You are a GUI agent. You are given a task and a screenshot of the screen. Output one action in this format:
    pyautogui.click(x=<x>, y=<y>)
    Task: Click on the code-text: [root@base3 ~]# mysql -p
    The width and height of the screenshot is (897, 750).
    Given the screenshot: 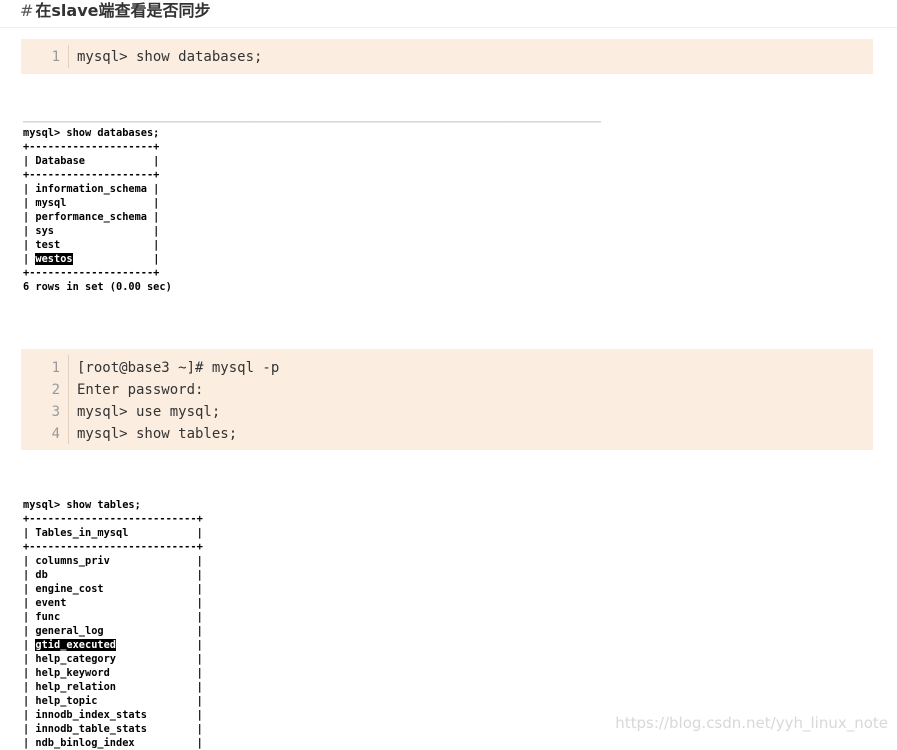 What is the action you would take?
    pyautogui.click(x=178, y=368)
    